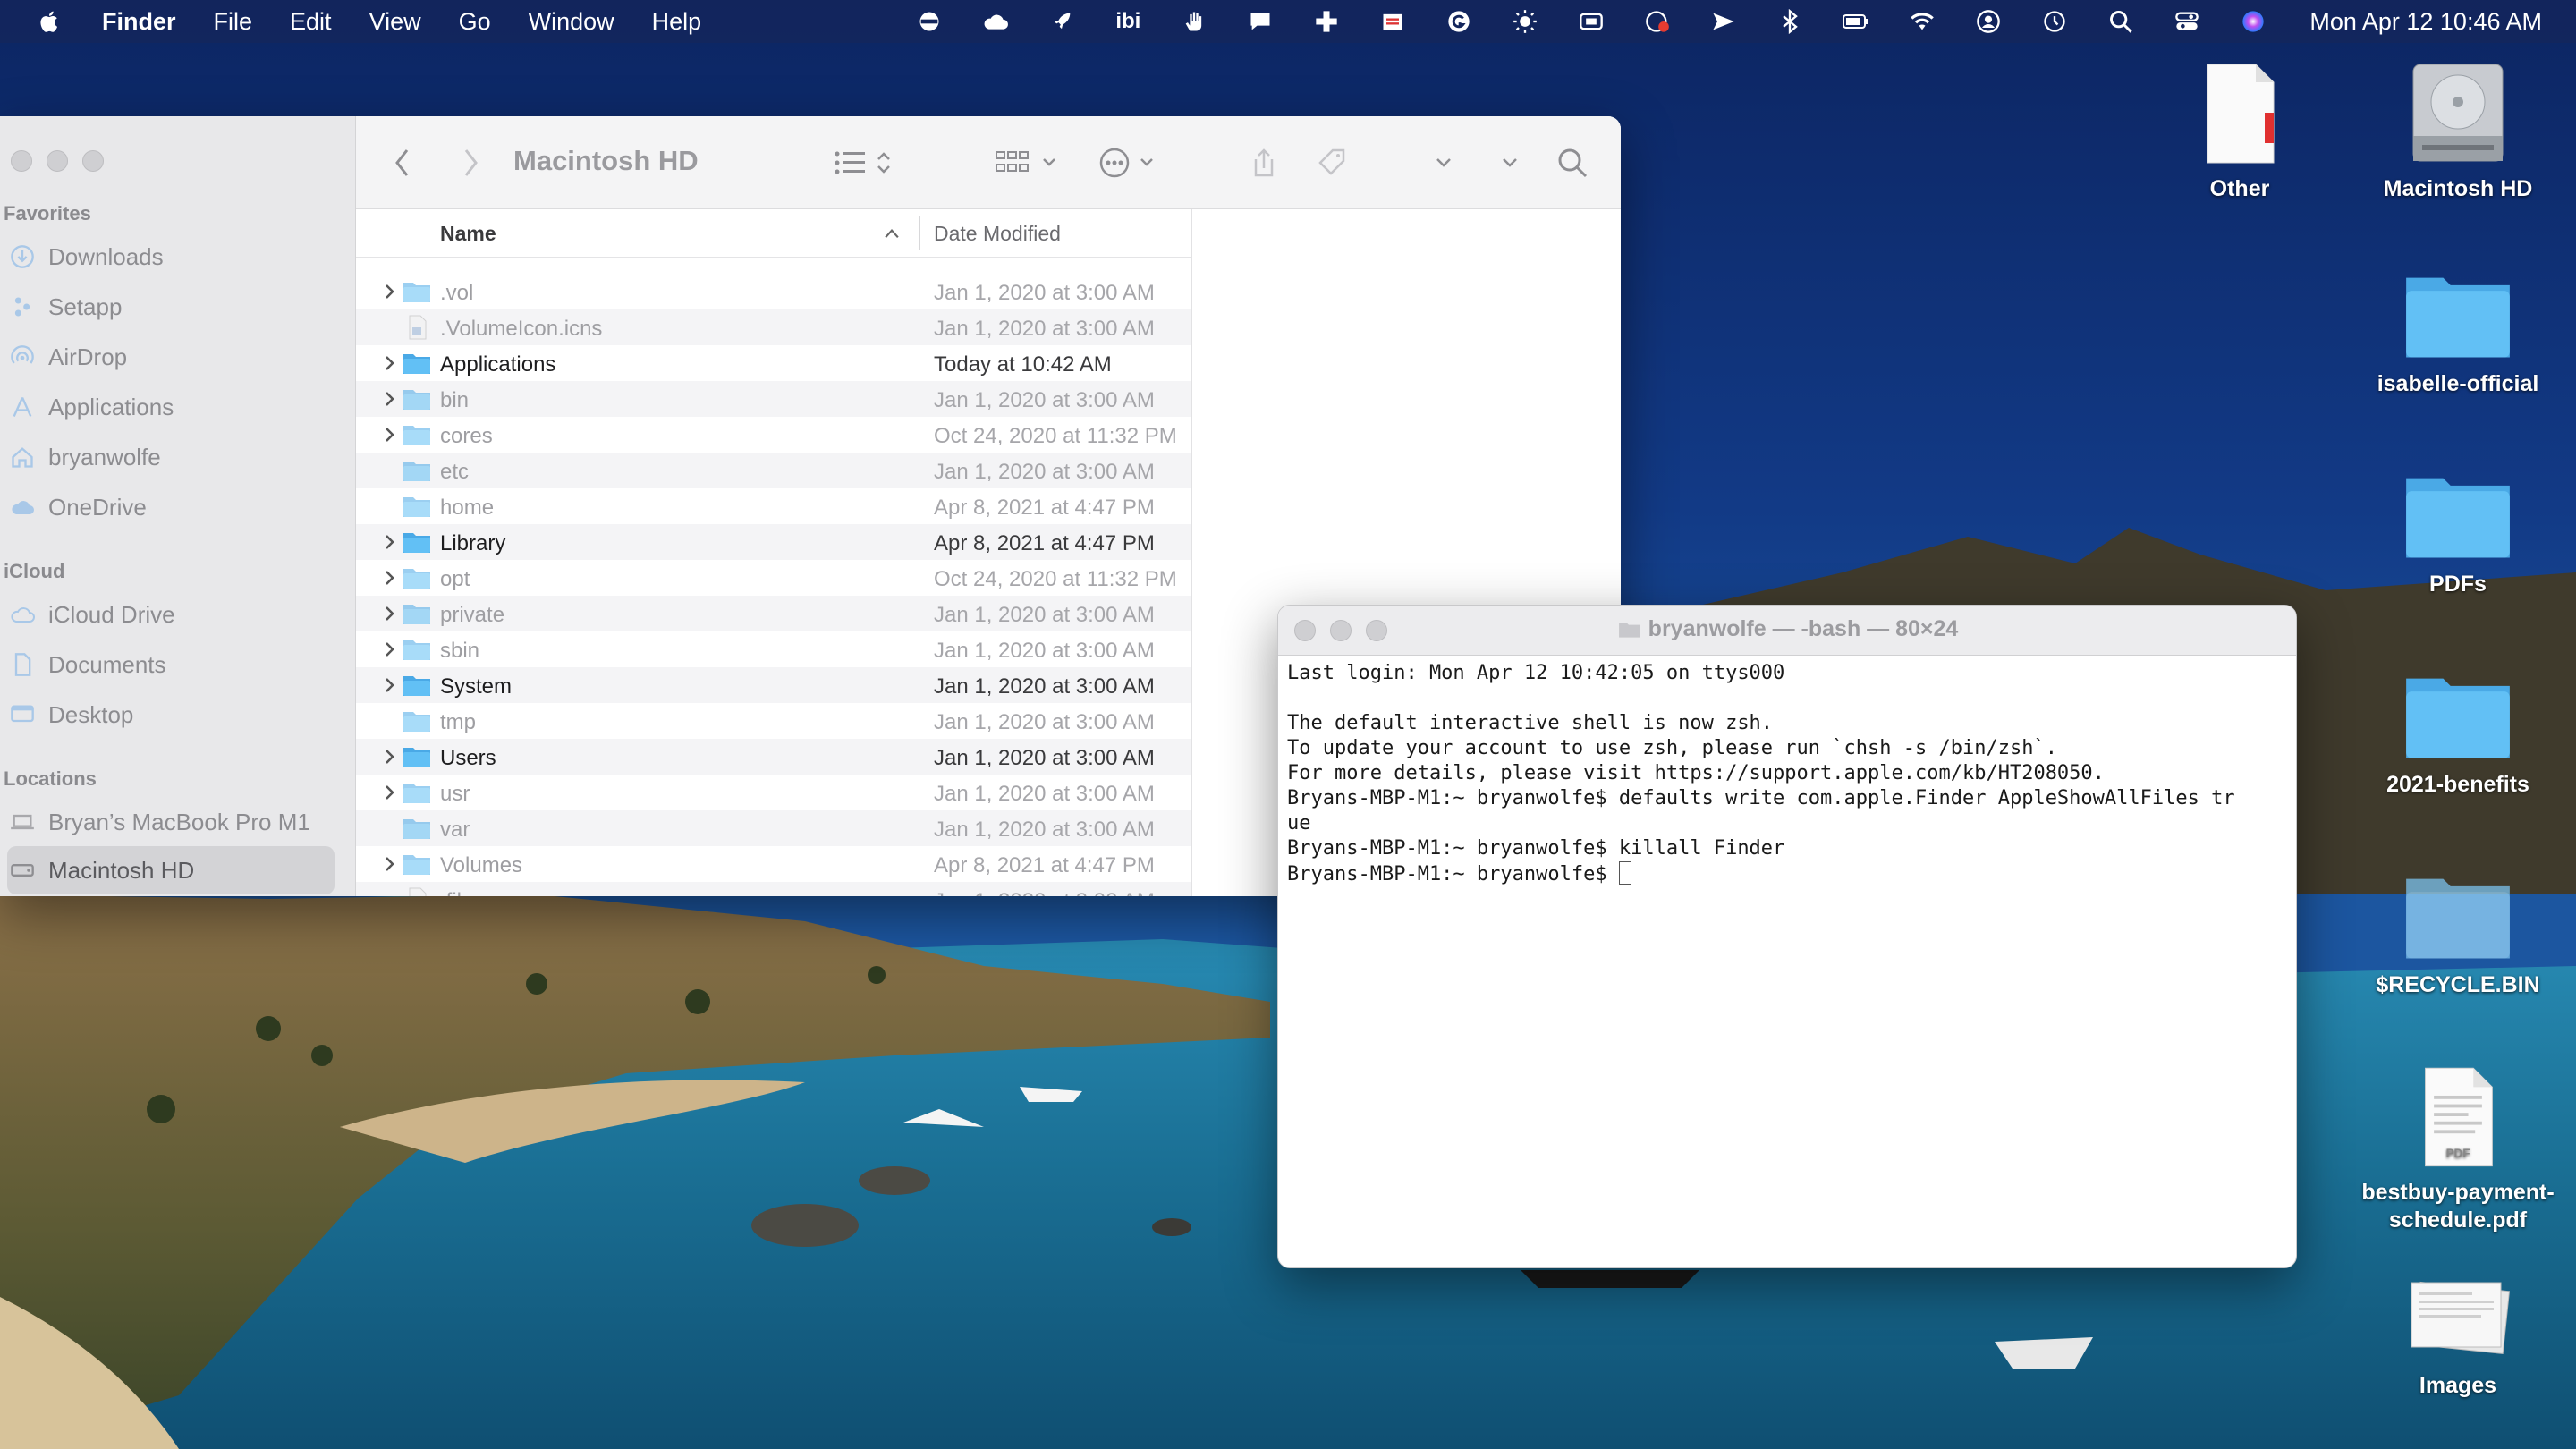  Describe the element at coordinates (773, 828) in the screenshot. I see `table-row: var Jan 1, 2020 at 3:00 AM` at that location.